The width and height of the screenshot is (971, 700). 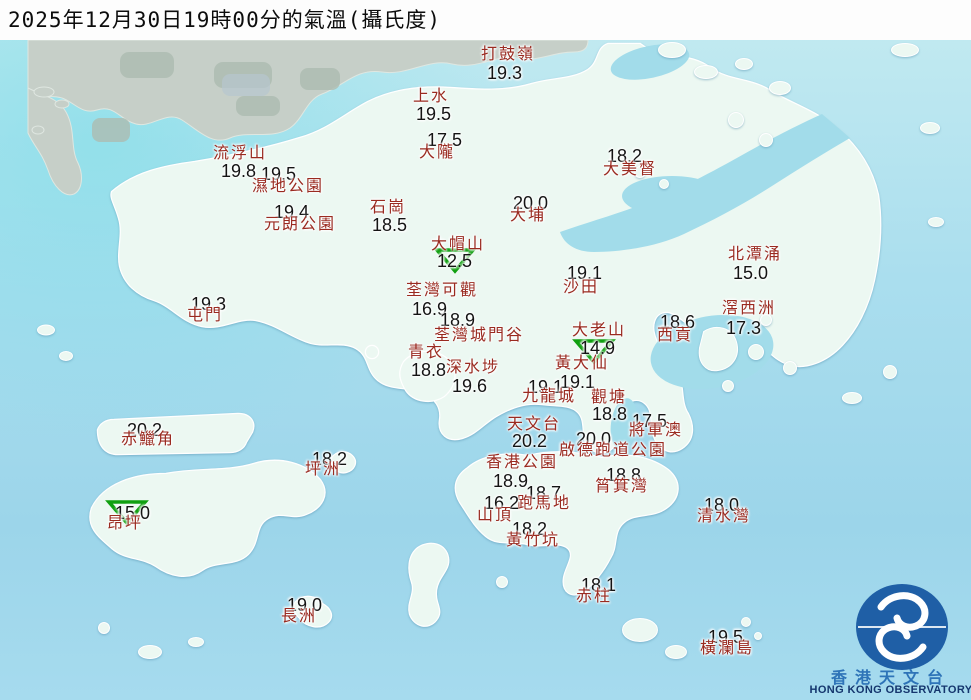 What do you see at coordinates (890, 690) in the screenshot?
I see `hko-logo-en: HONG KONG OBSERVATORY` at bounding box center [890, 690].